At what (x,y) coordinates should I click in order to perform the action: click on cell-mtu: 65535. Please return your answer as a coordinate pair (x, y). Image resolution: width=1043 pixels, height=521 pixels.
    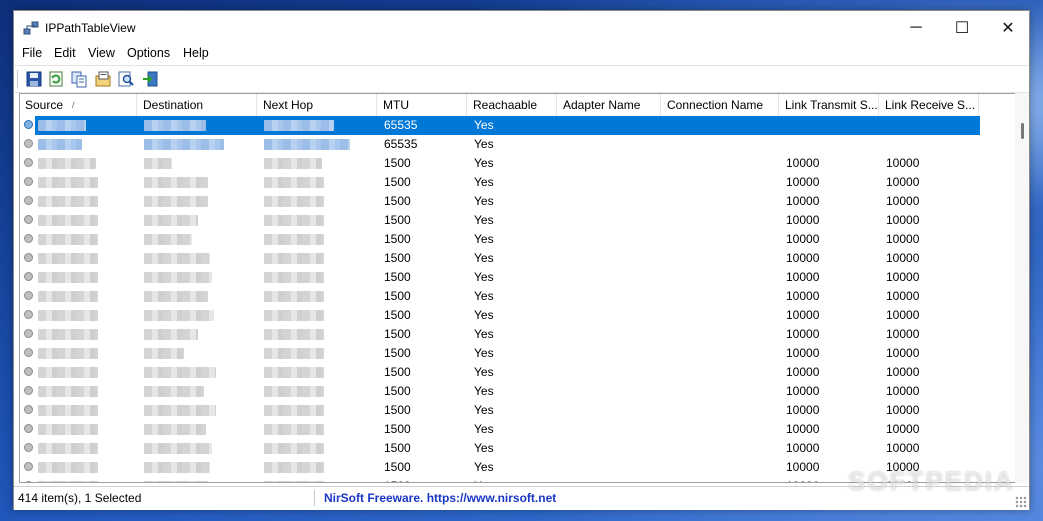
    Looking at the image, I should click on (401, 144).